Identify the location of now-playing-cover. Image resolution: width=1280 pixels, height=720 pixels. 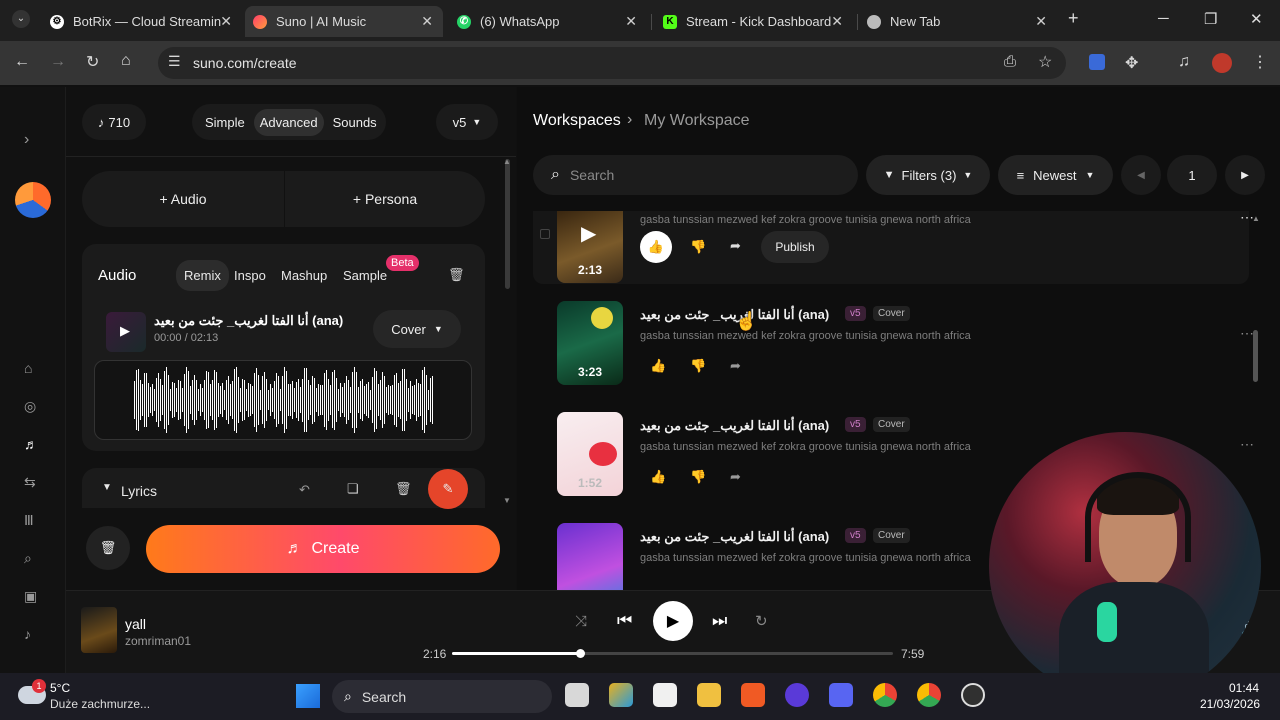
(99, 630).